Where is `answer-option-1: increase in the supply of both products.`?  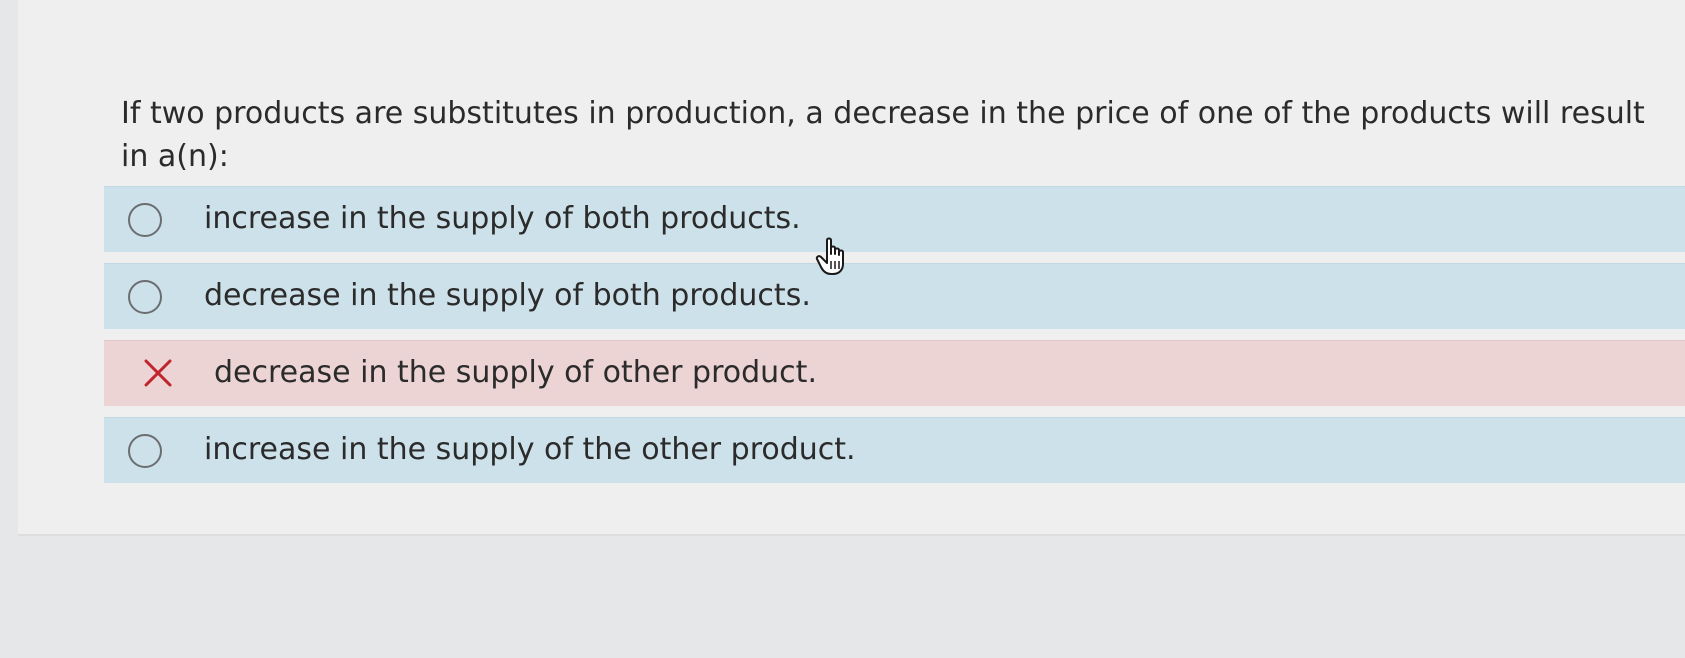
answer-option-1: increase in the supply of both products. is located at coordinates (894, 219).